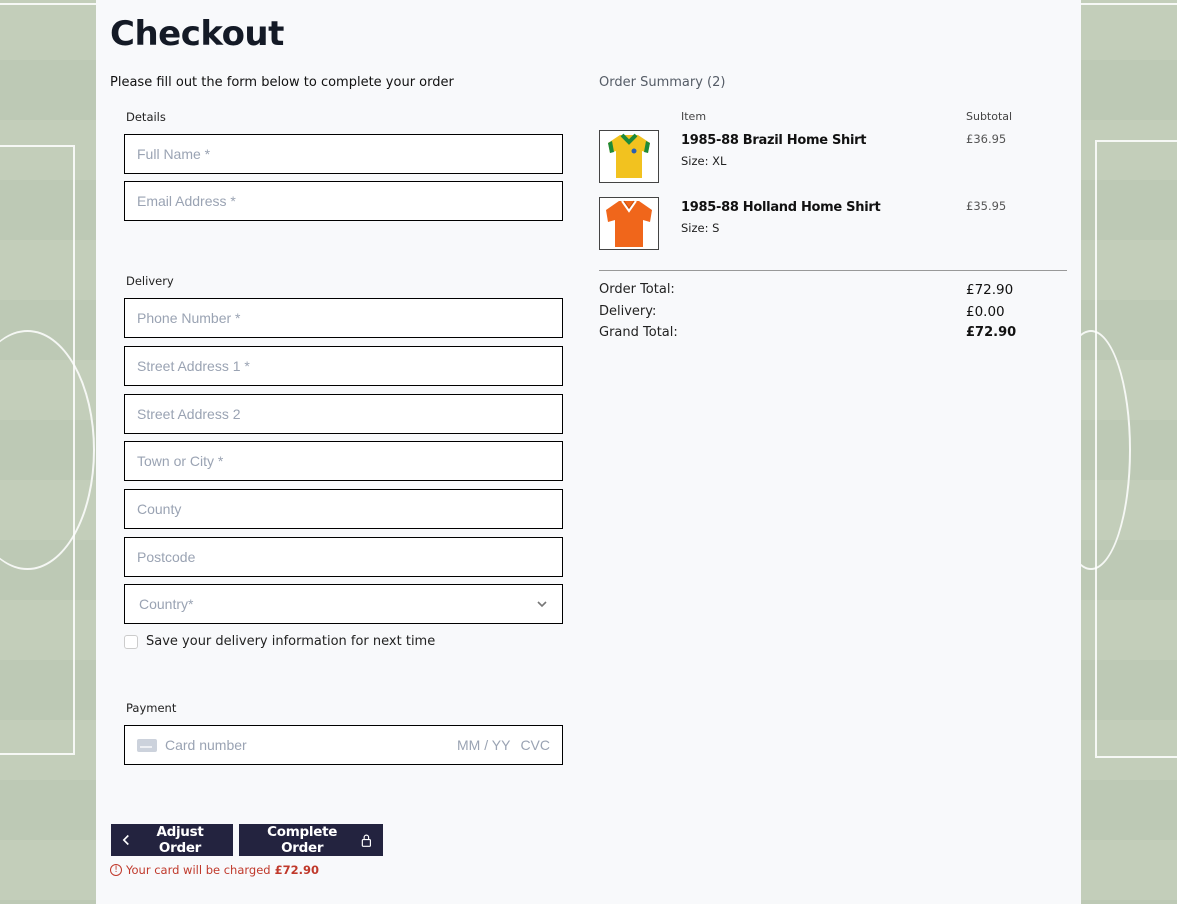  Describe the element at coordinates (125, 840) in the screenshot. I see `chevron-left-icon` at that location.